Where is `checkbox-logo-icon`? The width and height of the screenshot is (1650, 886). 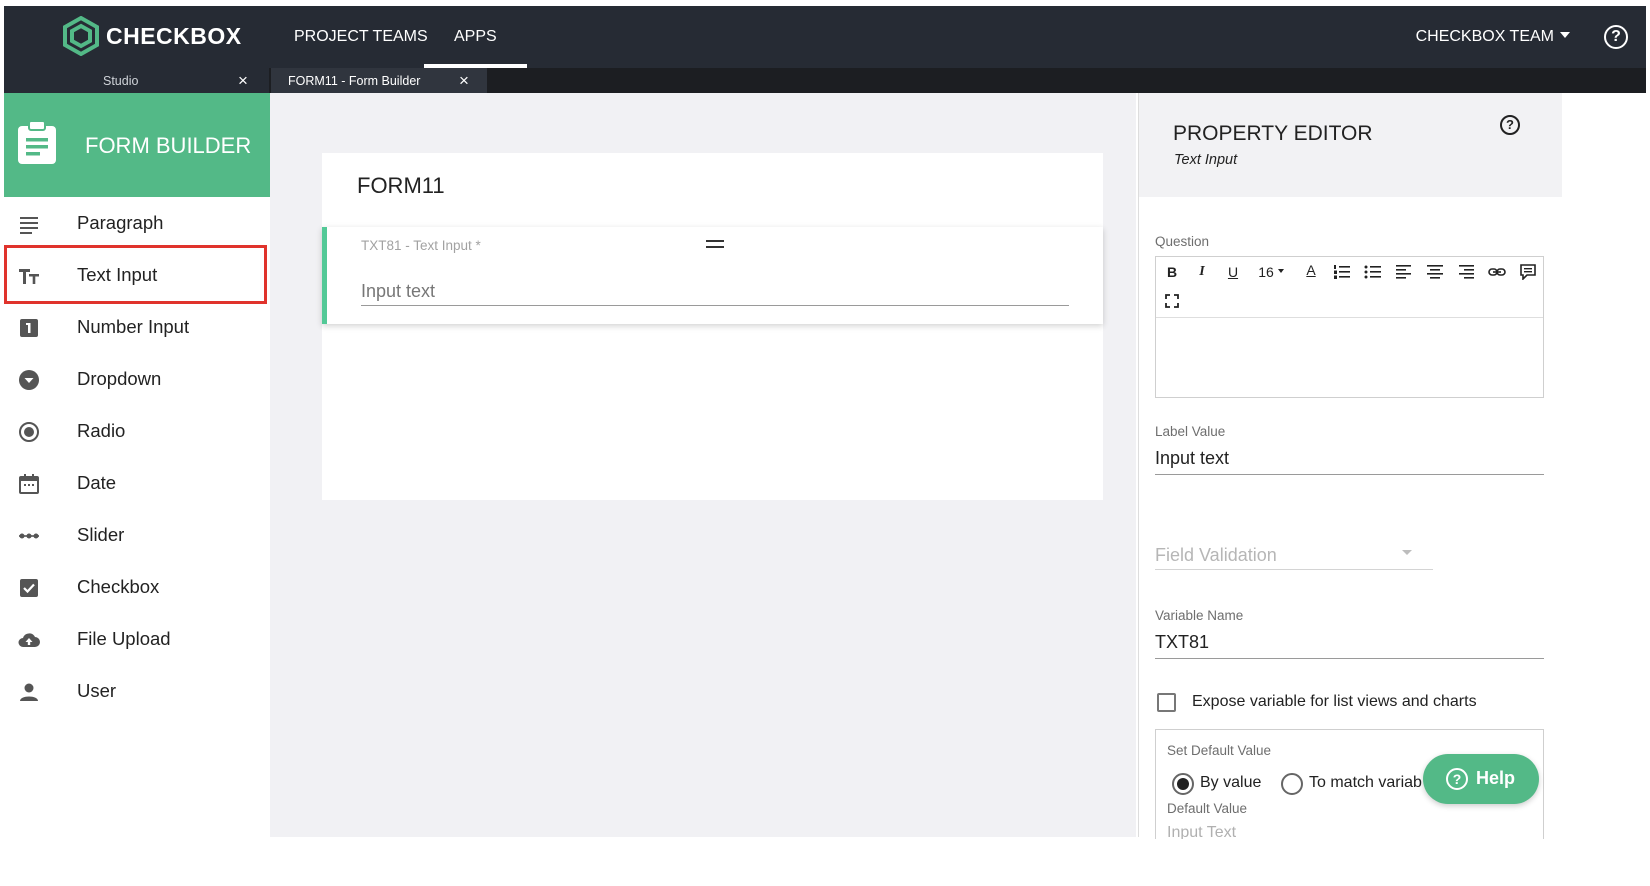
checkbox-logo-icon is located at coordinates (81, 36).